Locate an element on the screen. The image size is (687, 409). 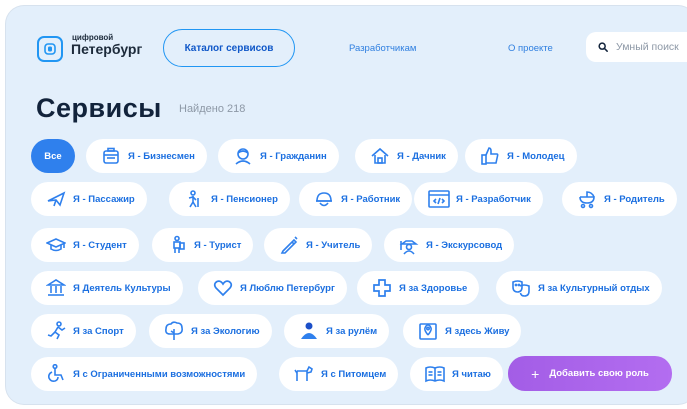
chip-label: Я - Гражданин is located at coordinates (293, 156).